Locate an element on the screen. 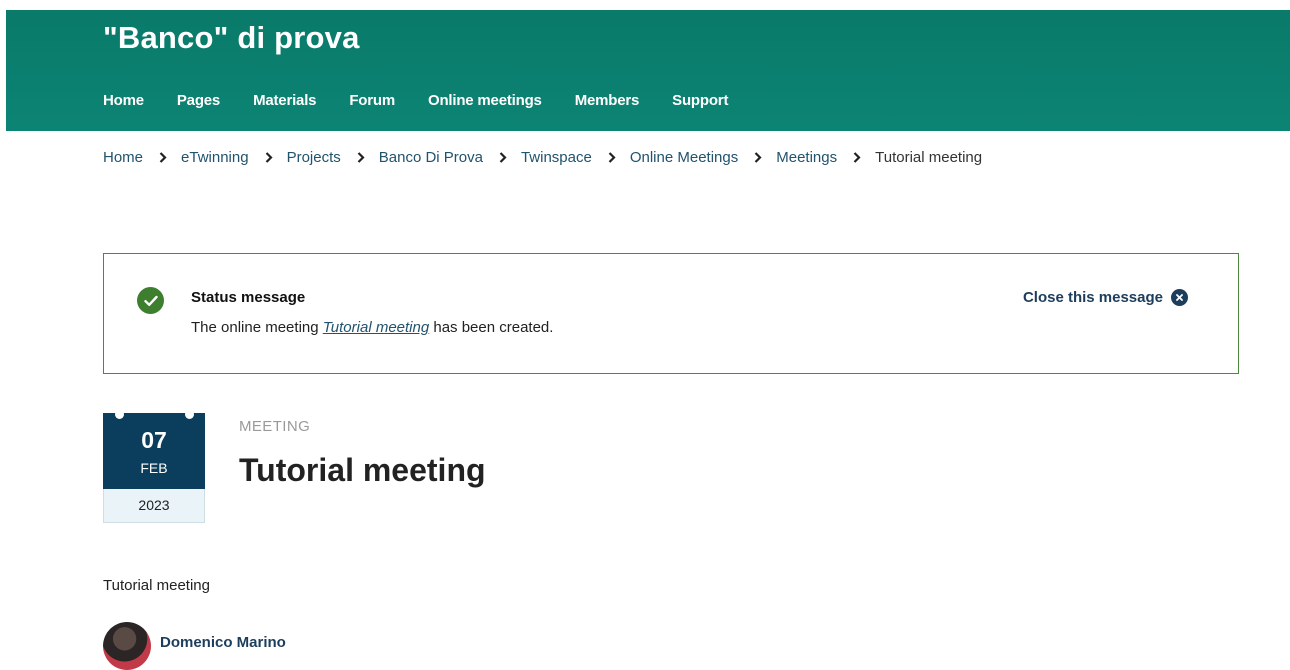 This screenshot has width=1290, height=670. date-day: 07 is located at coordinates (154, 440).